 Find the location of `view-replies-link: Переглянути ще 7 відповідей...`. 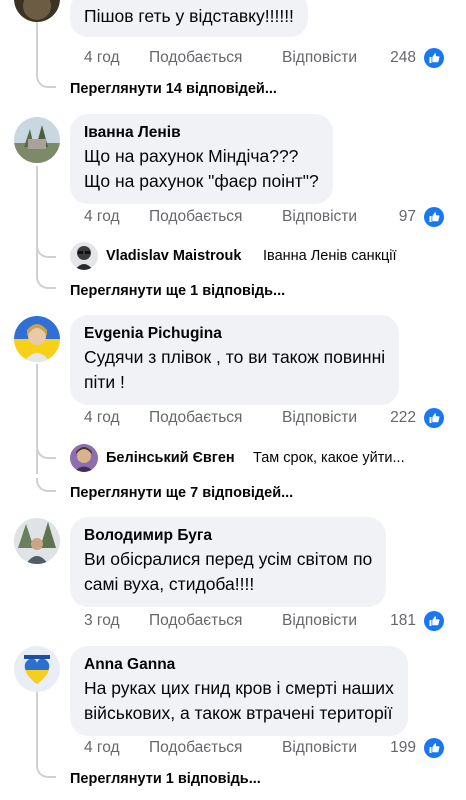

view-replies-link: Переглянути ще 7 відповідей... is located at coordinates (181, 493).